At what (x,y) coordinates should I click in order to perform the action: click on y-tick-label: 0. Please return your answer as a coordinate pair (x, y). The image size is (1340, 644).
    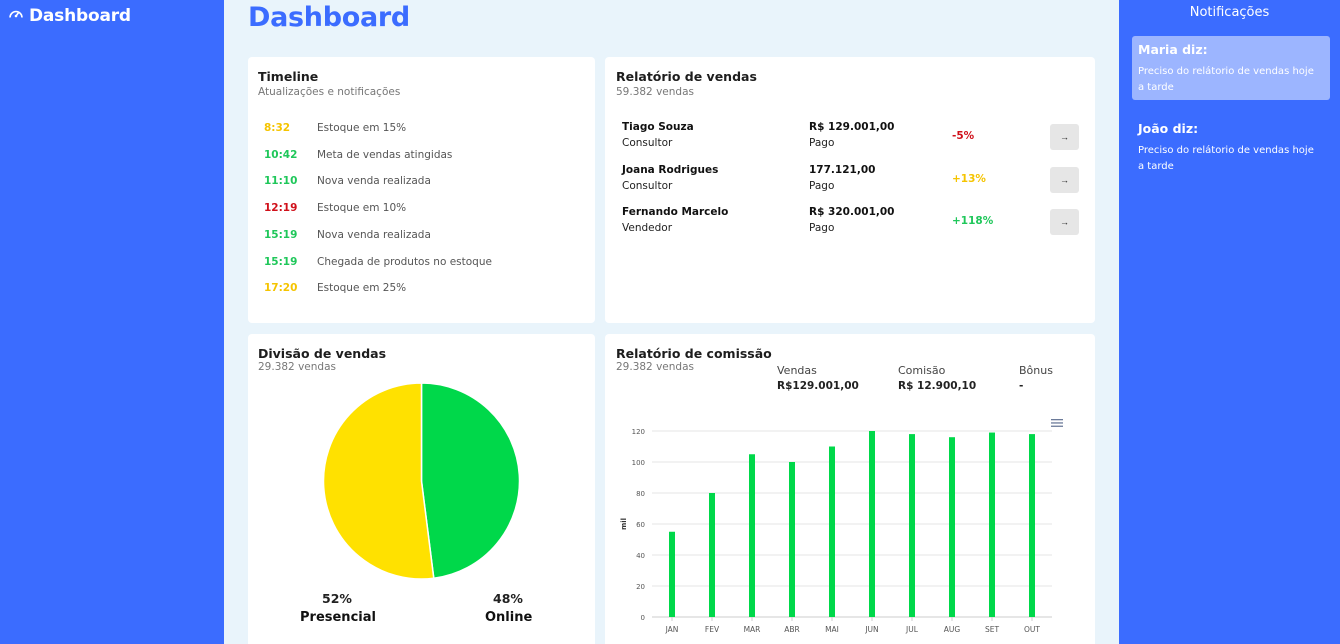
    Looking at the image, I should click on (643, 618).